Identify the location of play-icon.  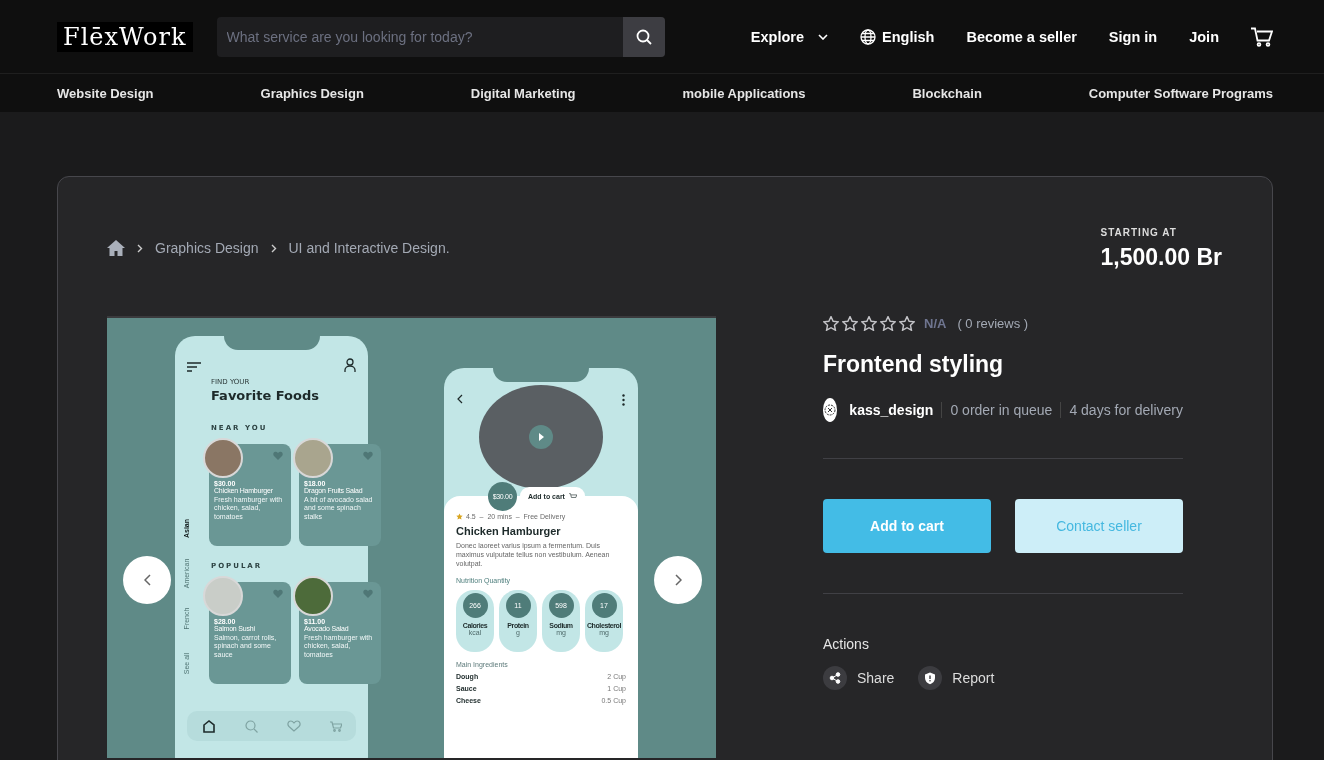
(541, 437).